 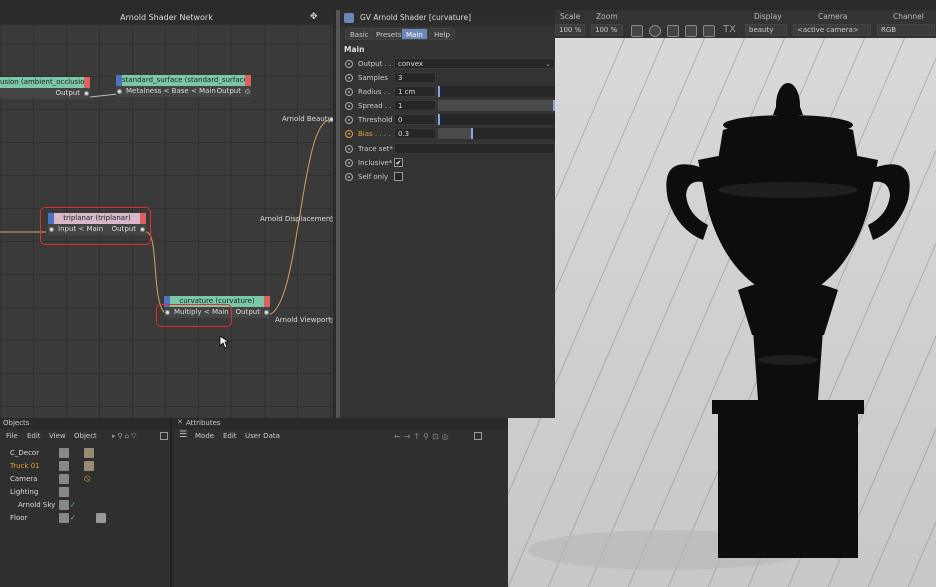 What do you see at coordinates (691, 31) in the screenshot?
I see `compare-icon` at bounding box center [691, 31].